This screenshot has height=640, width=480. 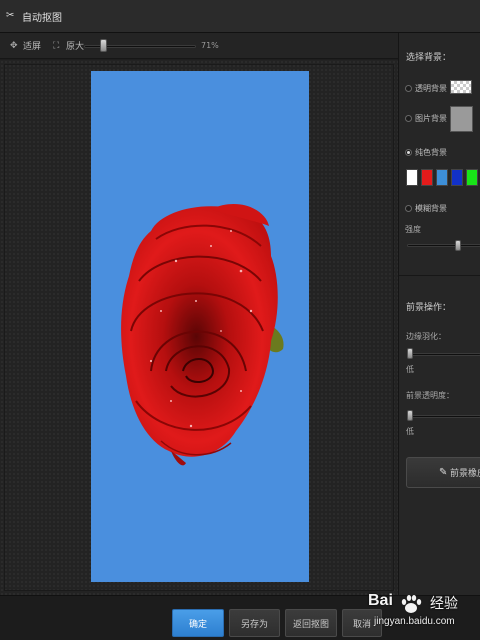 What do you see at coordinates (311, 623) in the screenshot?
I see `back-to-cutout-button: 返回抠图` at bounding box center [311, 623].